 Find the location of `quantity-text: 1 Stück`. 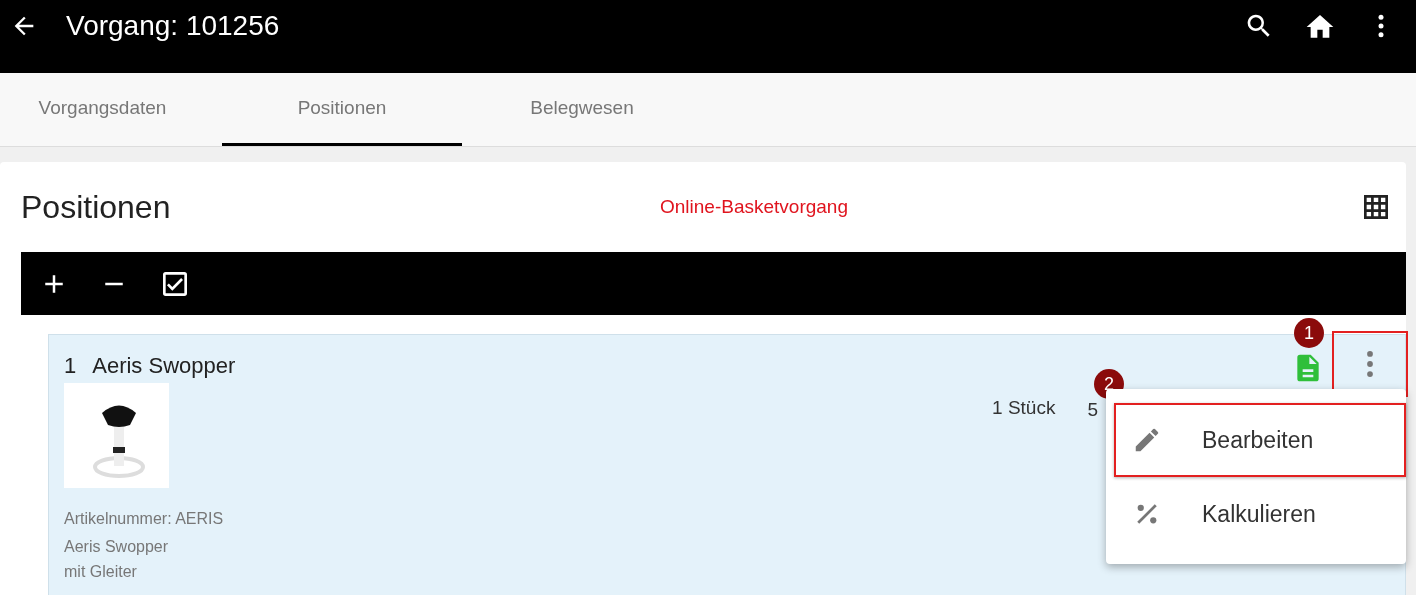

quantity-text: 1 Stück is located at coordinates (1024, 408).